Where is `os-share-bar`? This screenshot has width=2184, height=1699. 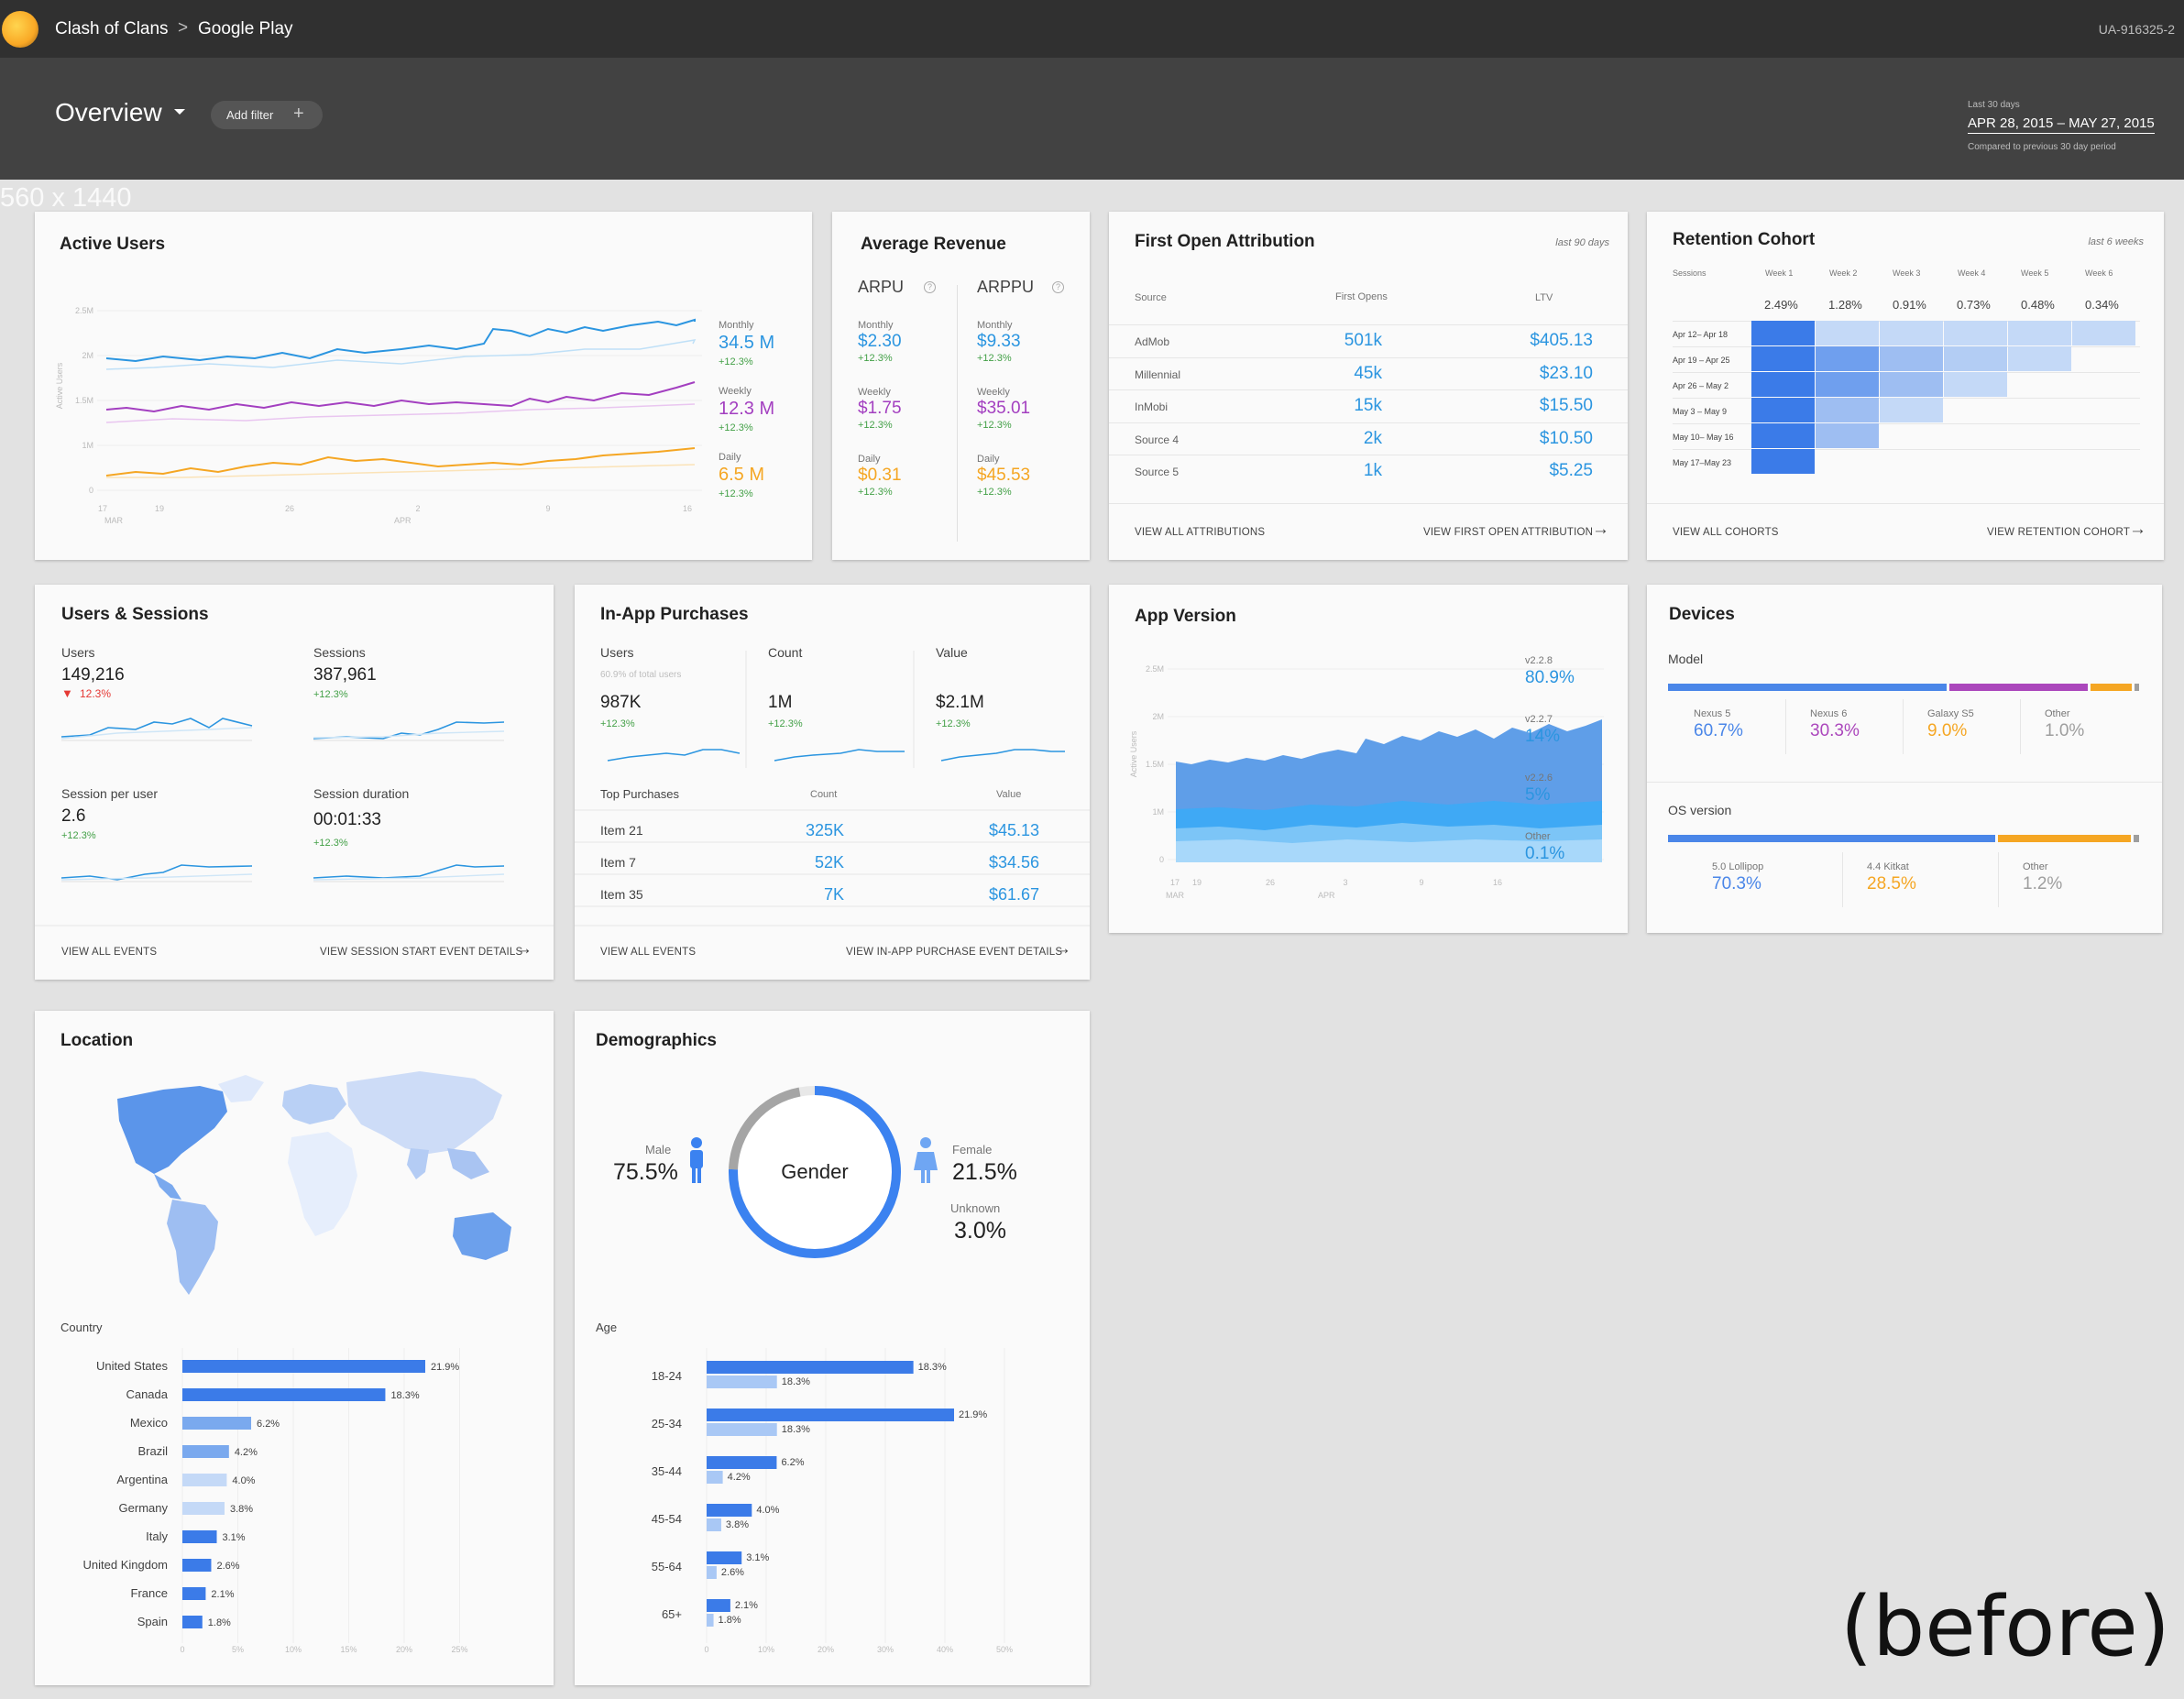
os-share-bar is located at coordinates (1903, 838).